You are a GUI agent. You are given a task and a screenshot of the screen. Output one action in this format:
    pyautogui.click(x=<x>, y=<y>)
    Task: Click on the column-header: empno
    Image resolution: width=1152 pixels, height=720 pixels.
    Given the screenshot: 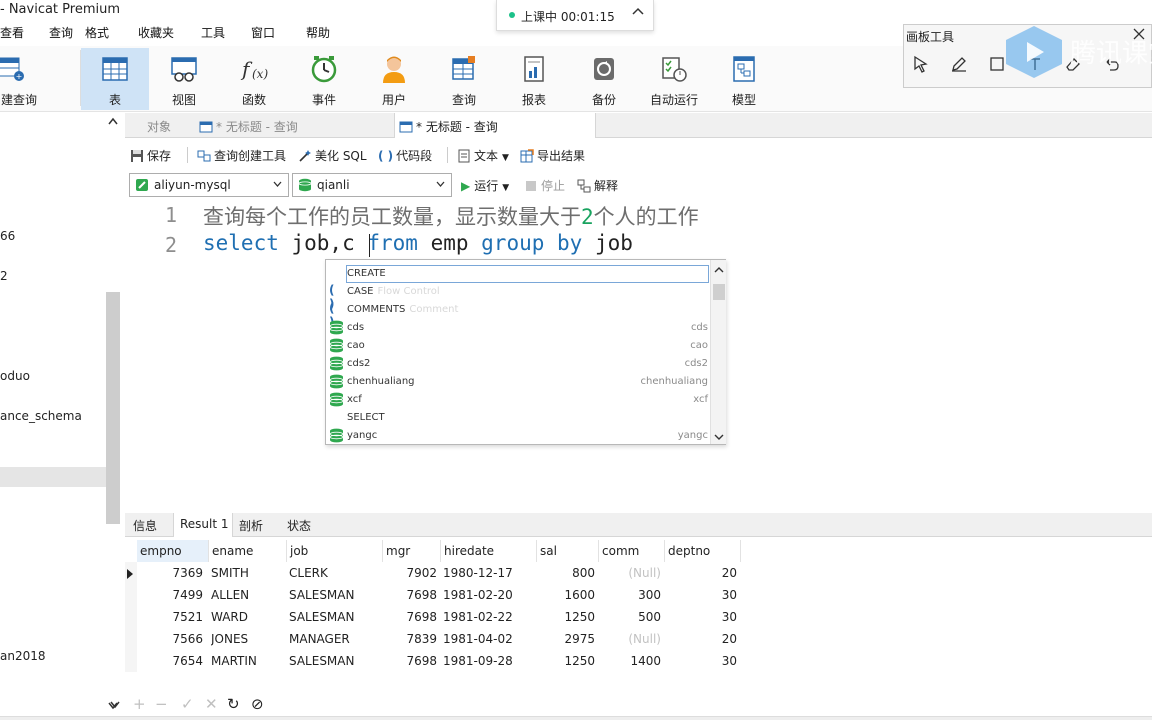 What is the action you would take?
    pyautogui.click(x=173, y=551)
    